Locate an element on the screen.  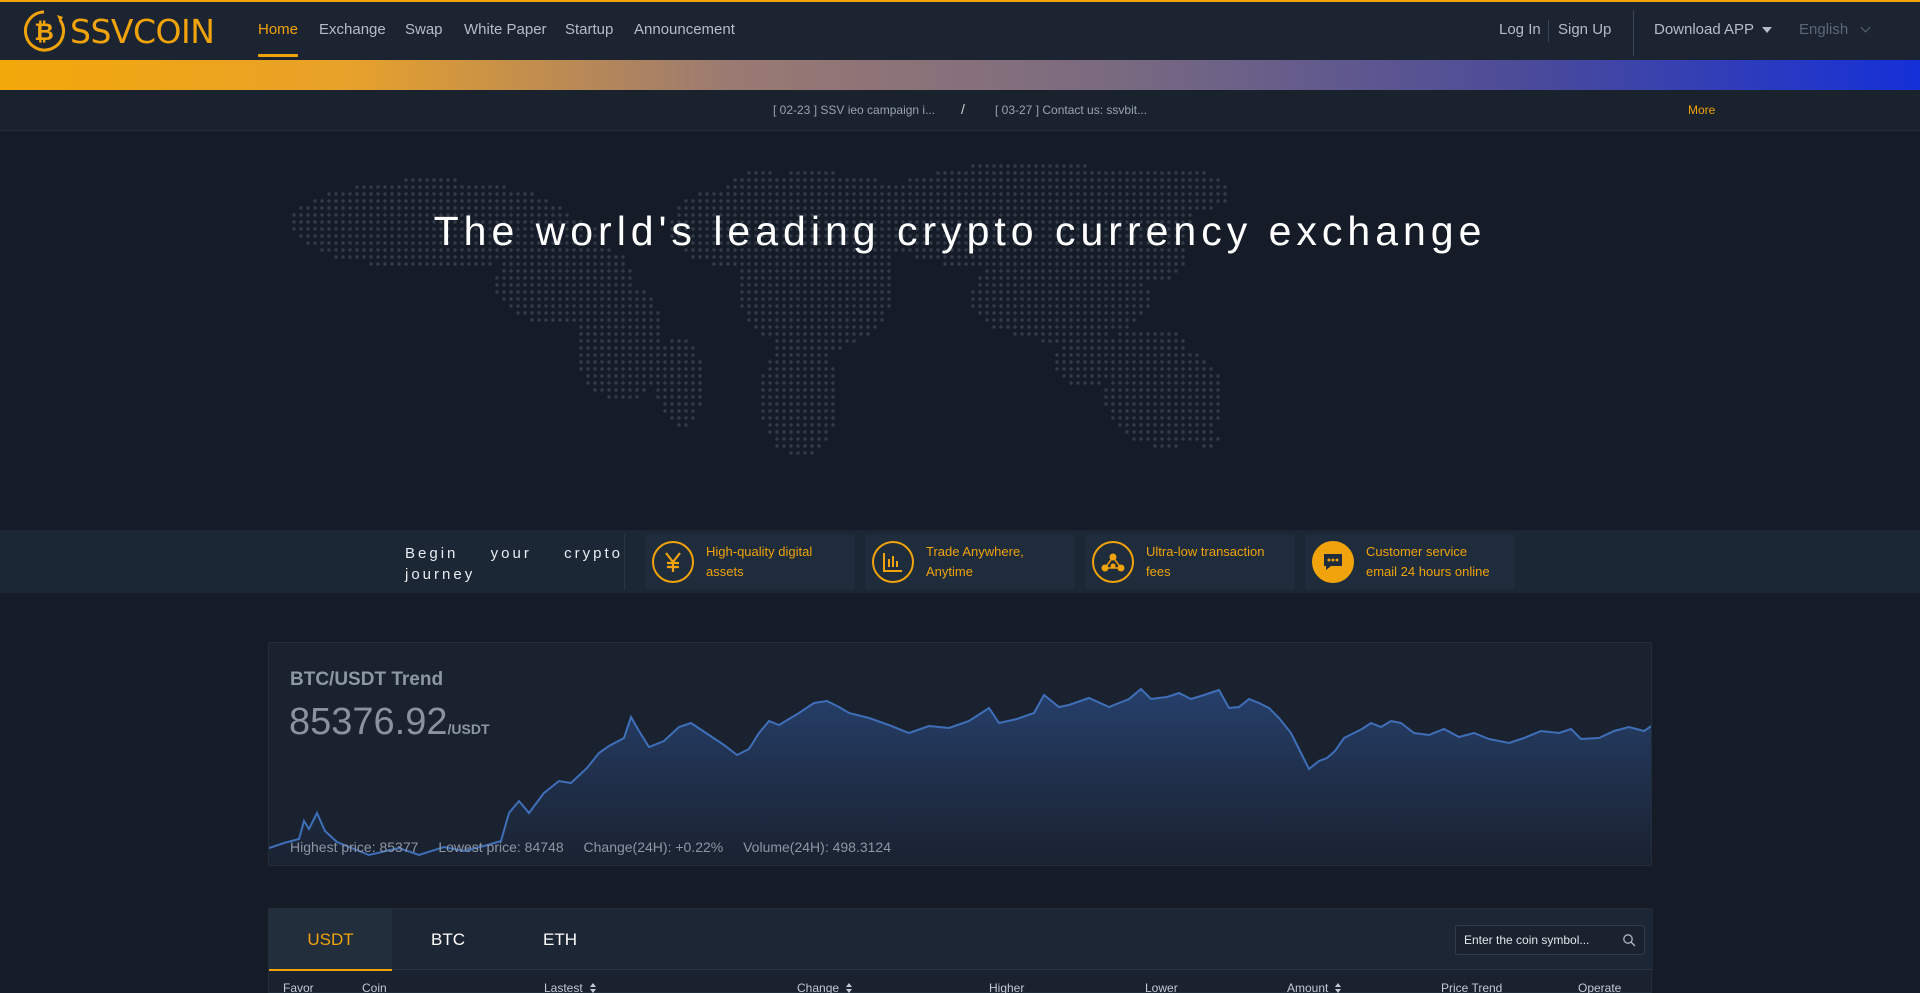
nav-exchange: Exchange is located at coordinates (352, 31).